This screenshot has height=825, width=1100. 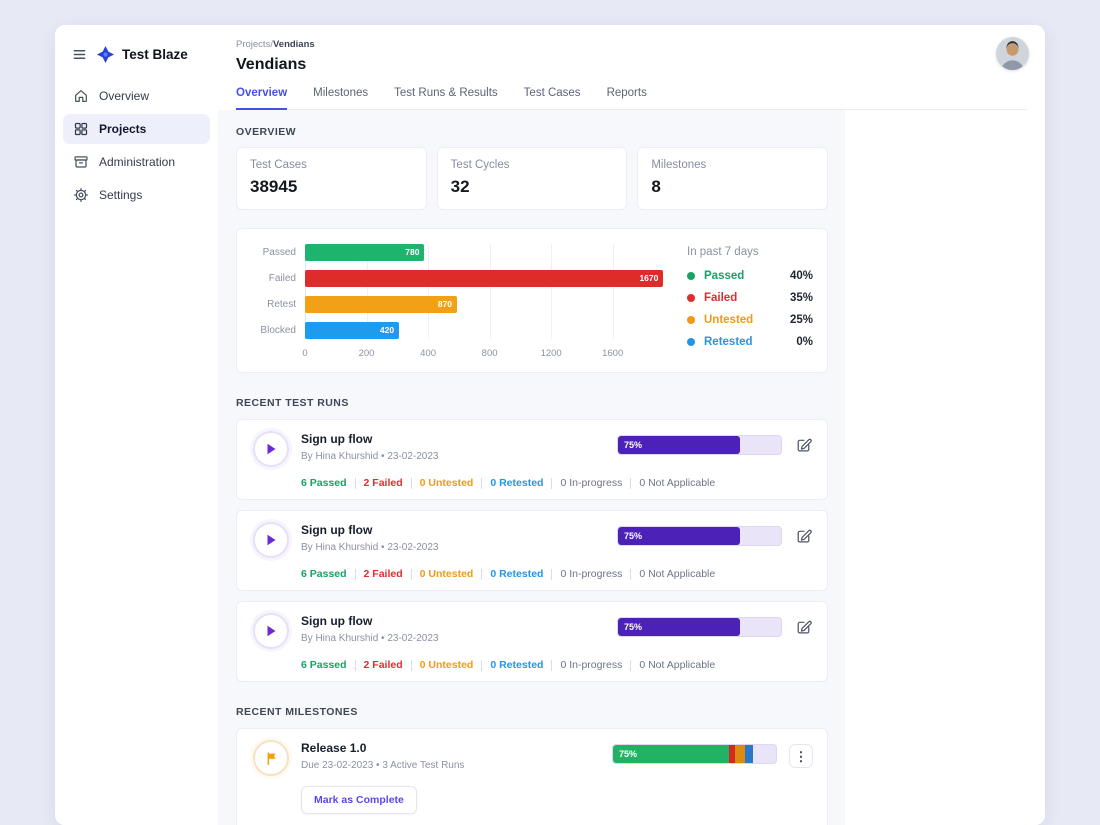 I want to click on tab-reports: Reports, so click(x=627, y=98).